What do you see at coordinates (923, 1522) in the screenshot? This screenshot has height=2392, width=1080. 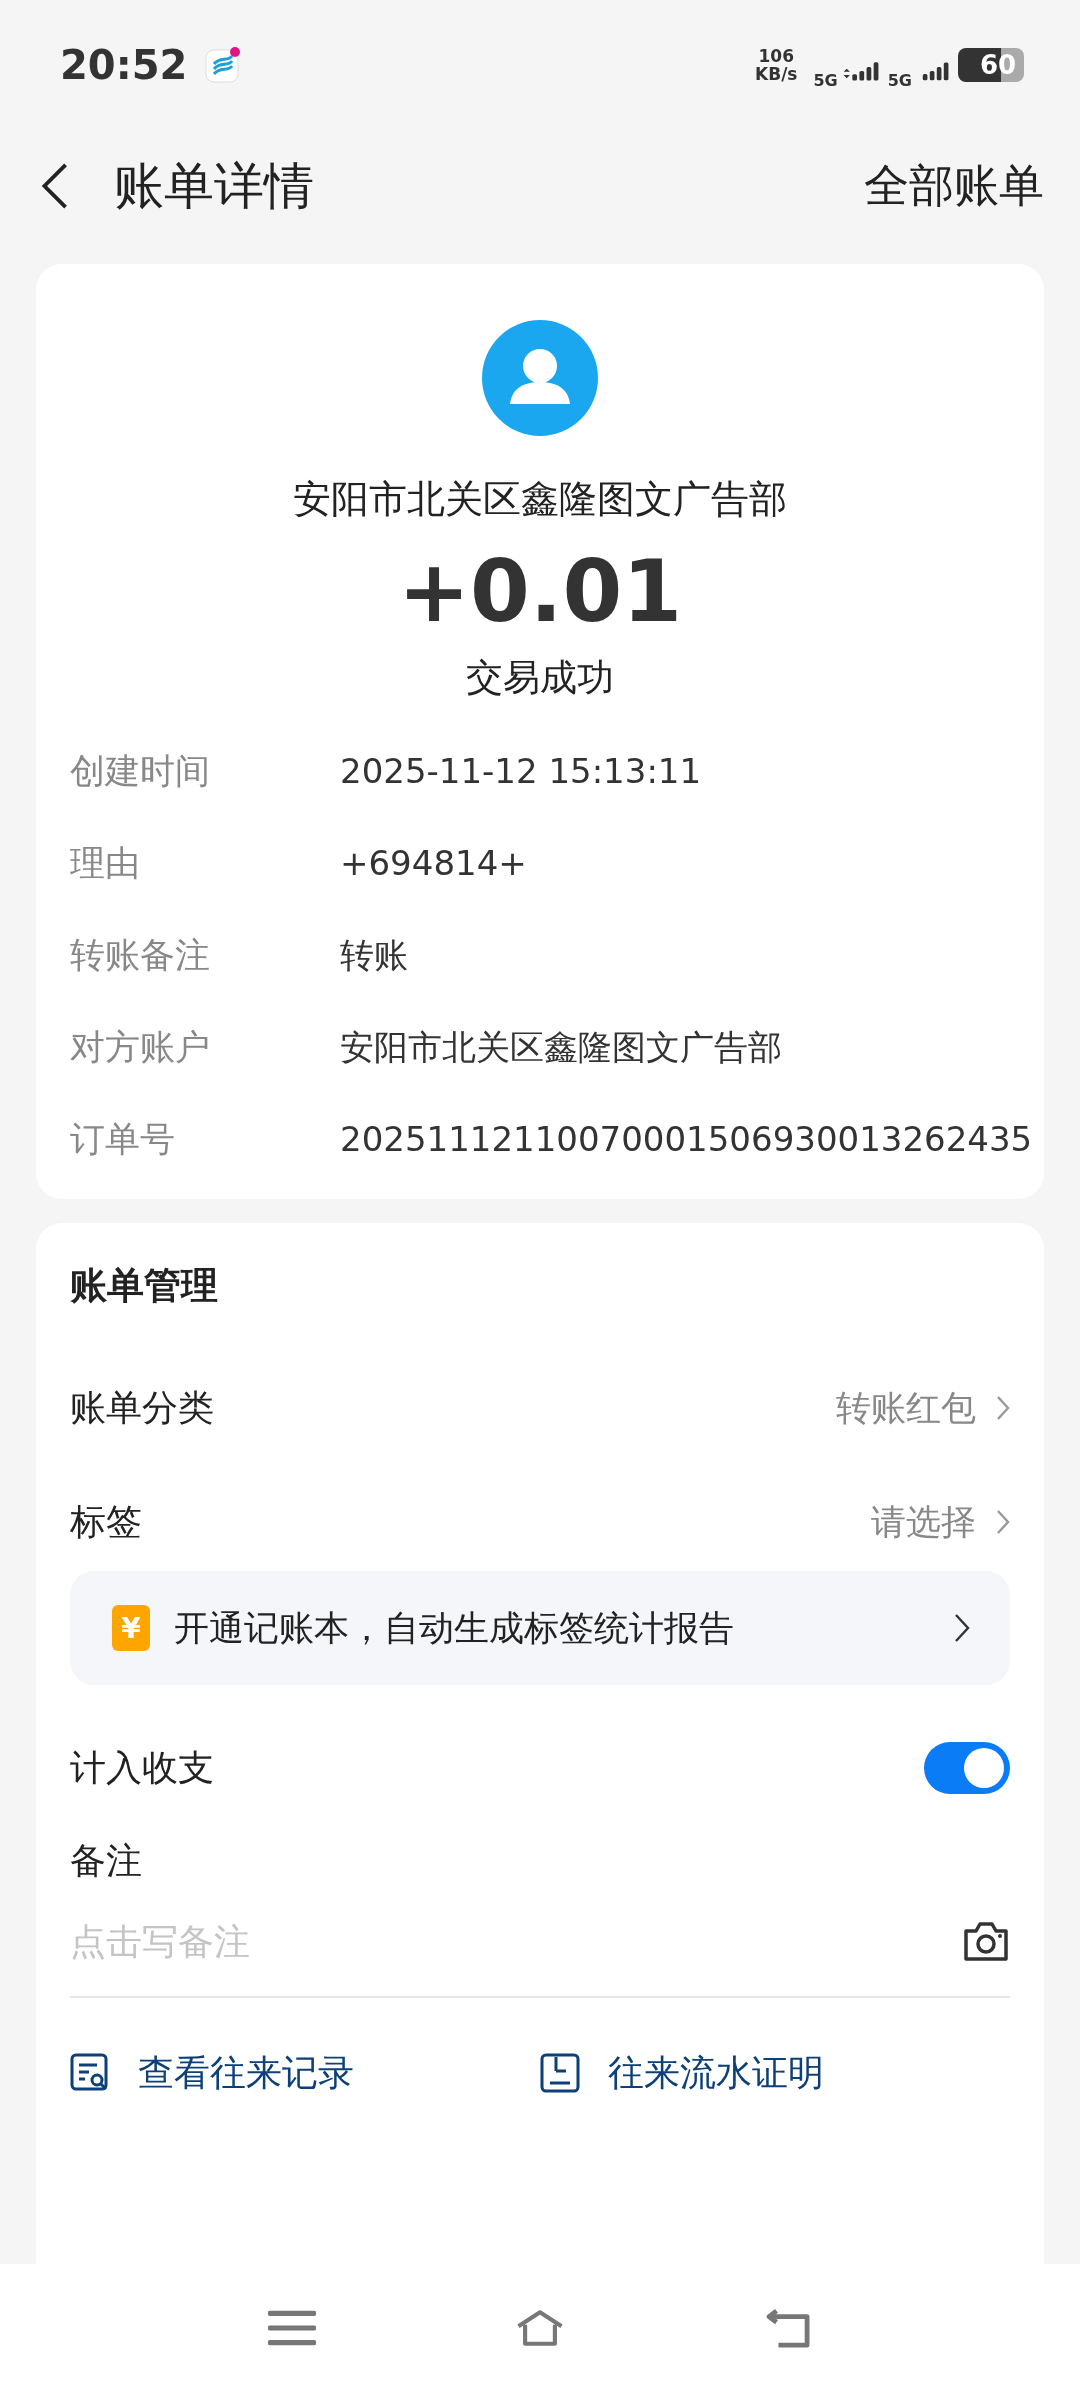 I see `row-value: 请选择` at bounding box center [923, 1522].